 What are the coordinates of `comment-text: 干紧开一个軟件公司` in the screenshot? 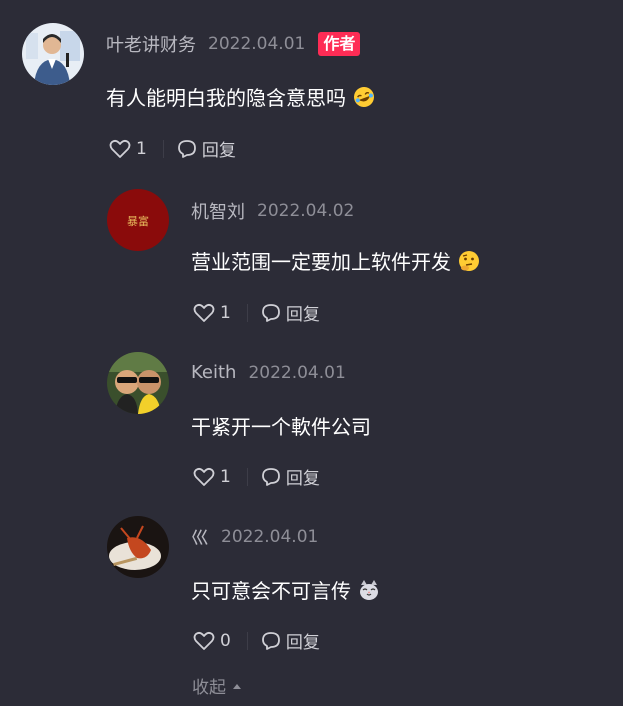 It's located at (281, 427).